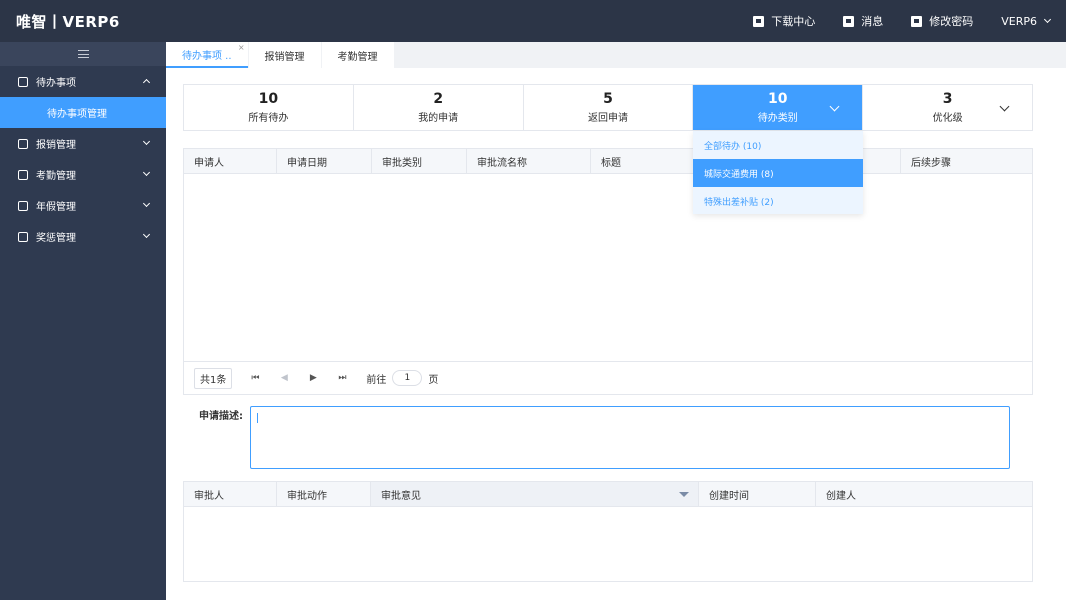 This screenshot has height=600, width=1066. I want to click on tab-label: 考勤管理, so click(357, 57).